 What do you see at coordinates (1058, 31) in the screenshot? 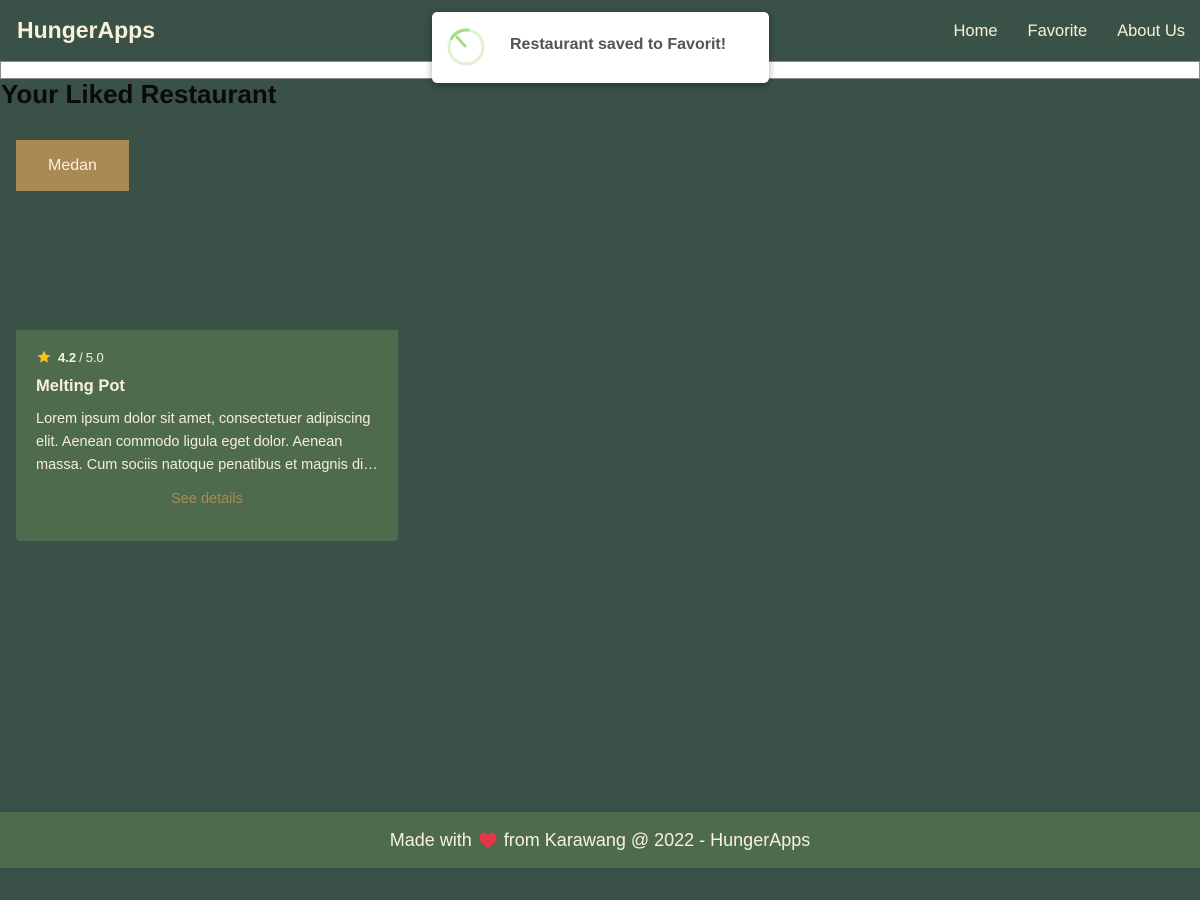
I see `nav-link-favorite: Favorite` at bounding box center [1058, 31].